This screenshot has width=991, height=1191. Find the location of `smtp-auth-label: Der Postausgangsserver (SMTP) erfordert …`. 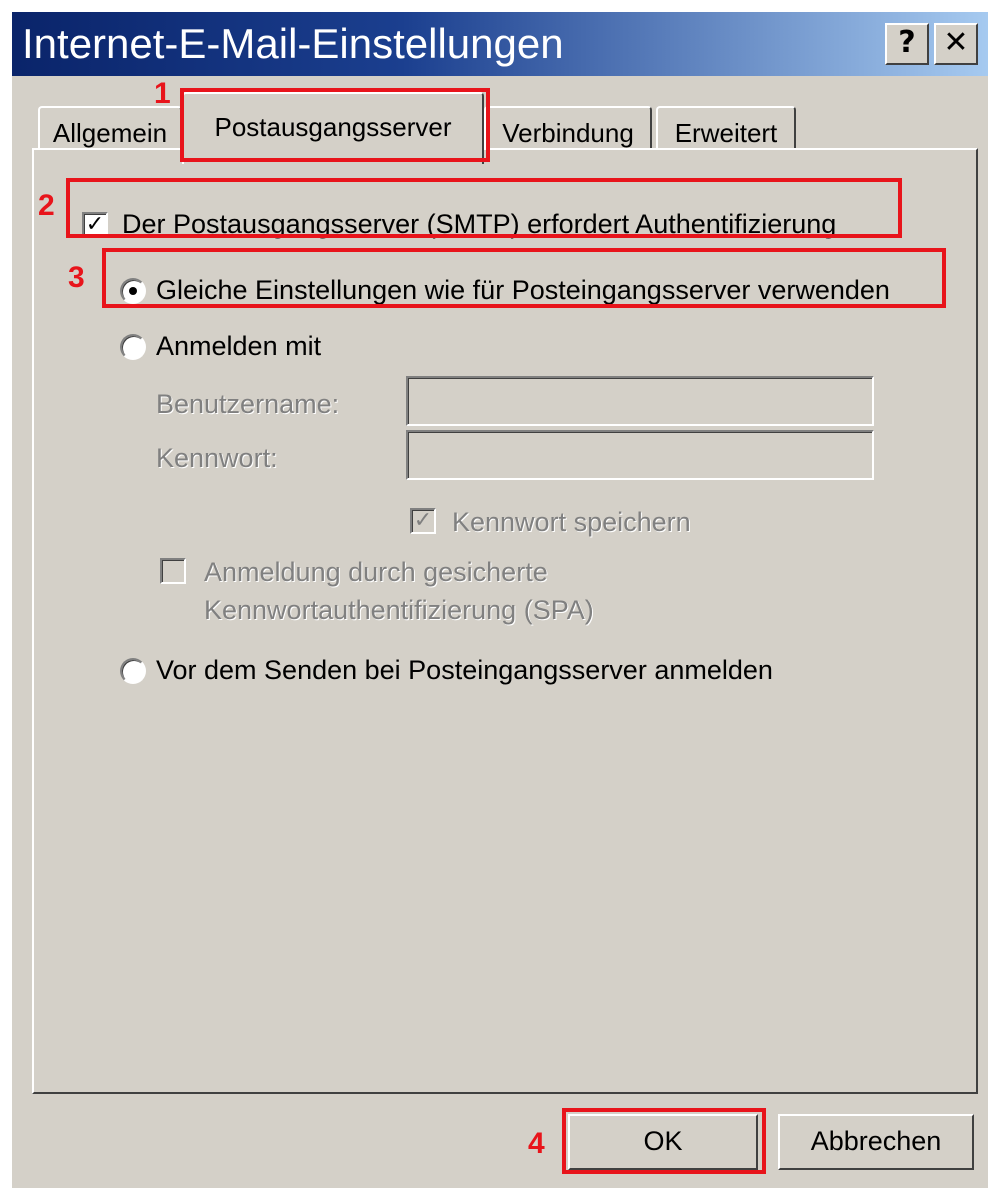

smtp-auth-label: Der Postausgangsserver (SMTP) erfordert … is located at coordinates (479, 224).